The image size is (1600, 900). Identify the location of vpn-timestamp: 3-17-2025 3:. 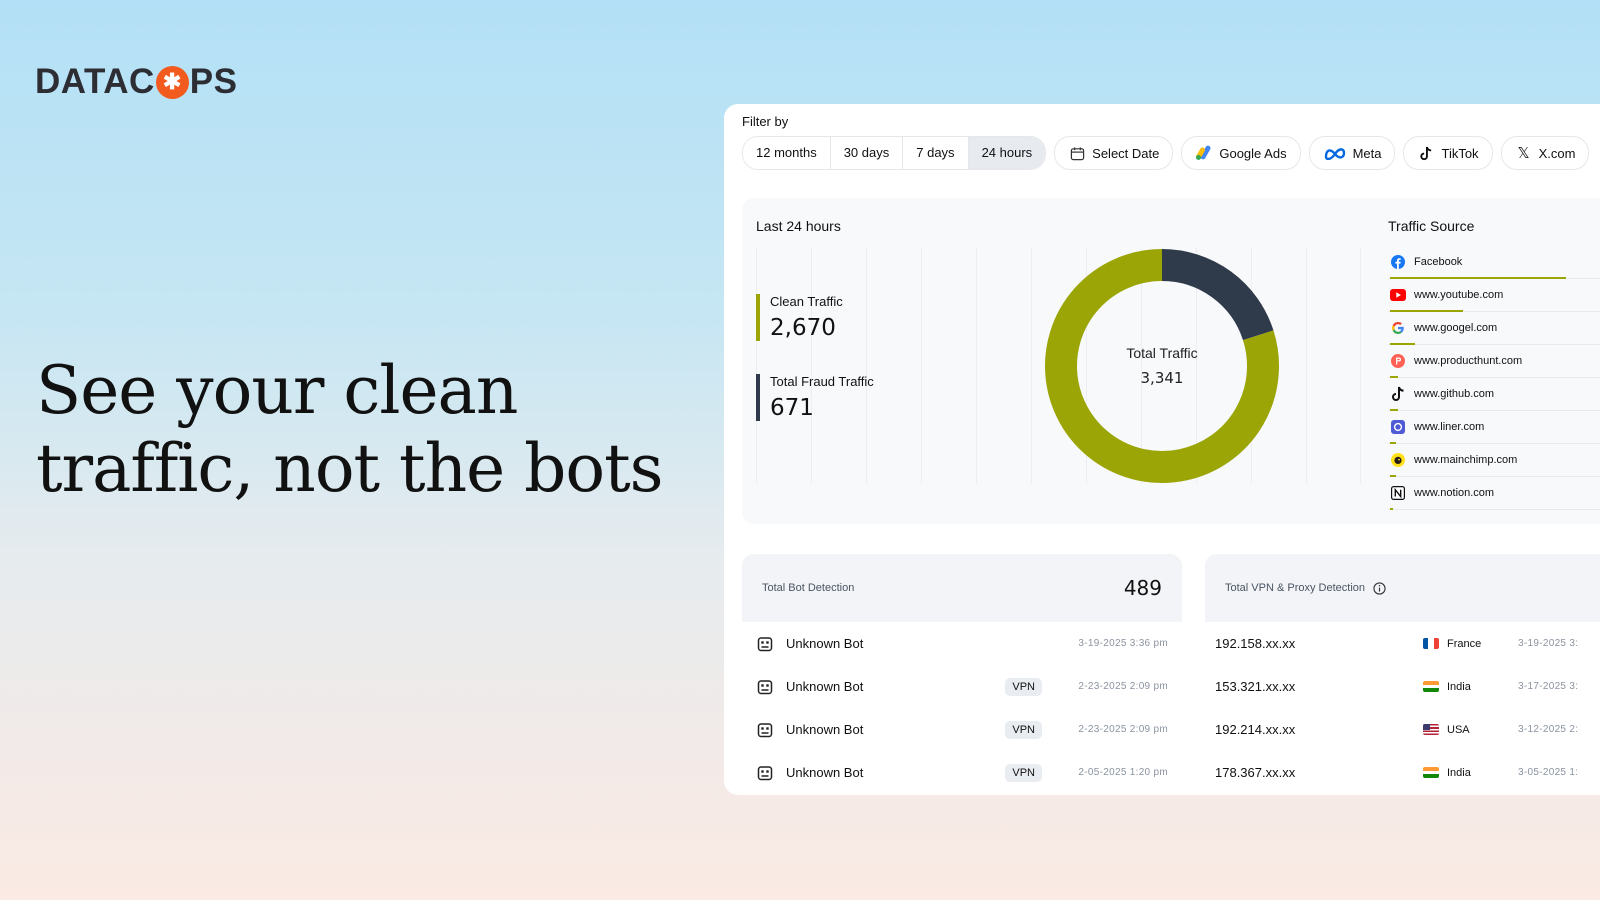
(1548, 686).